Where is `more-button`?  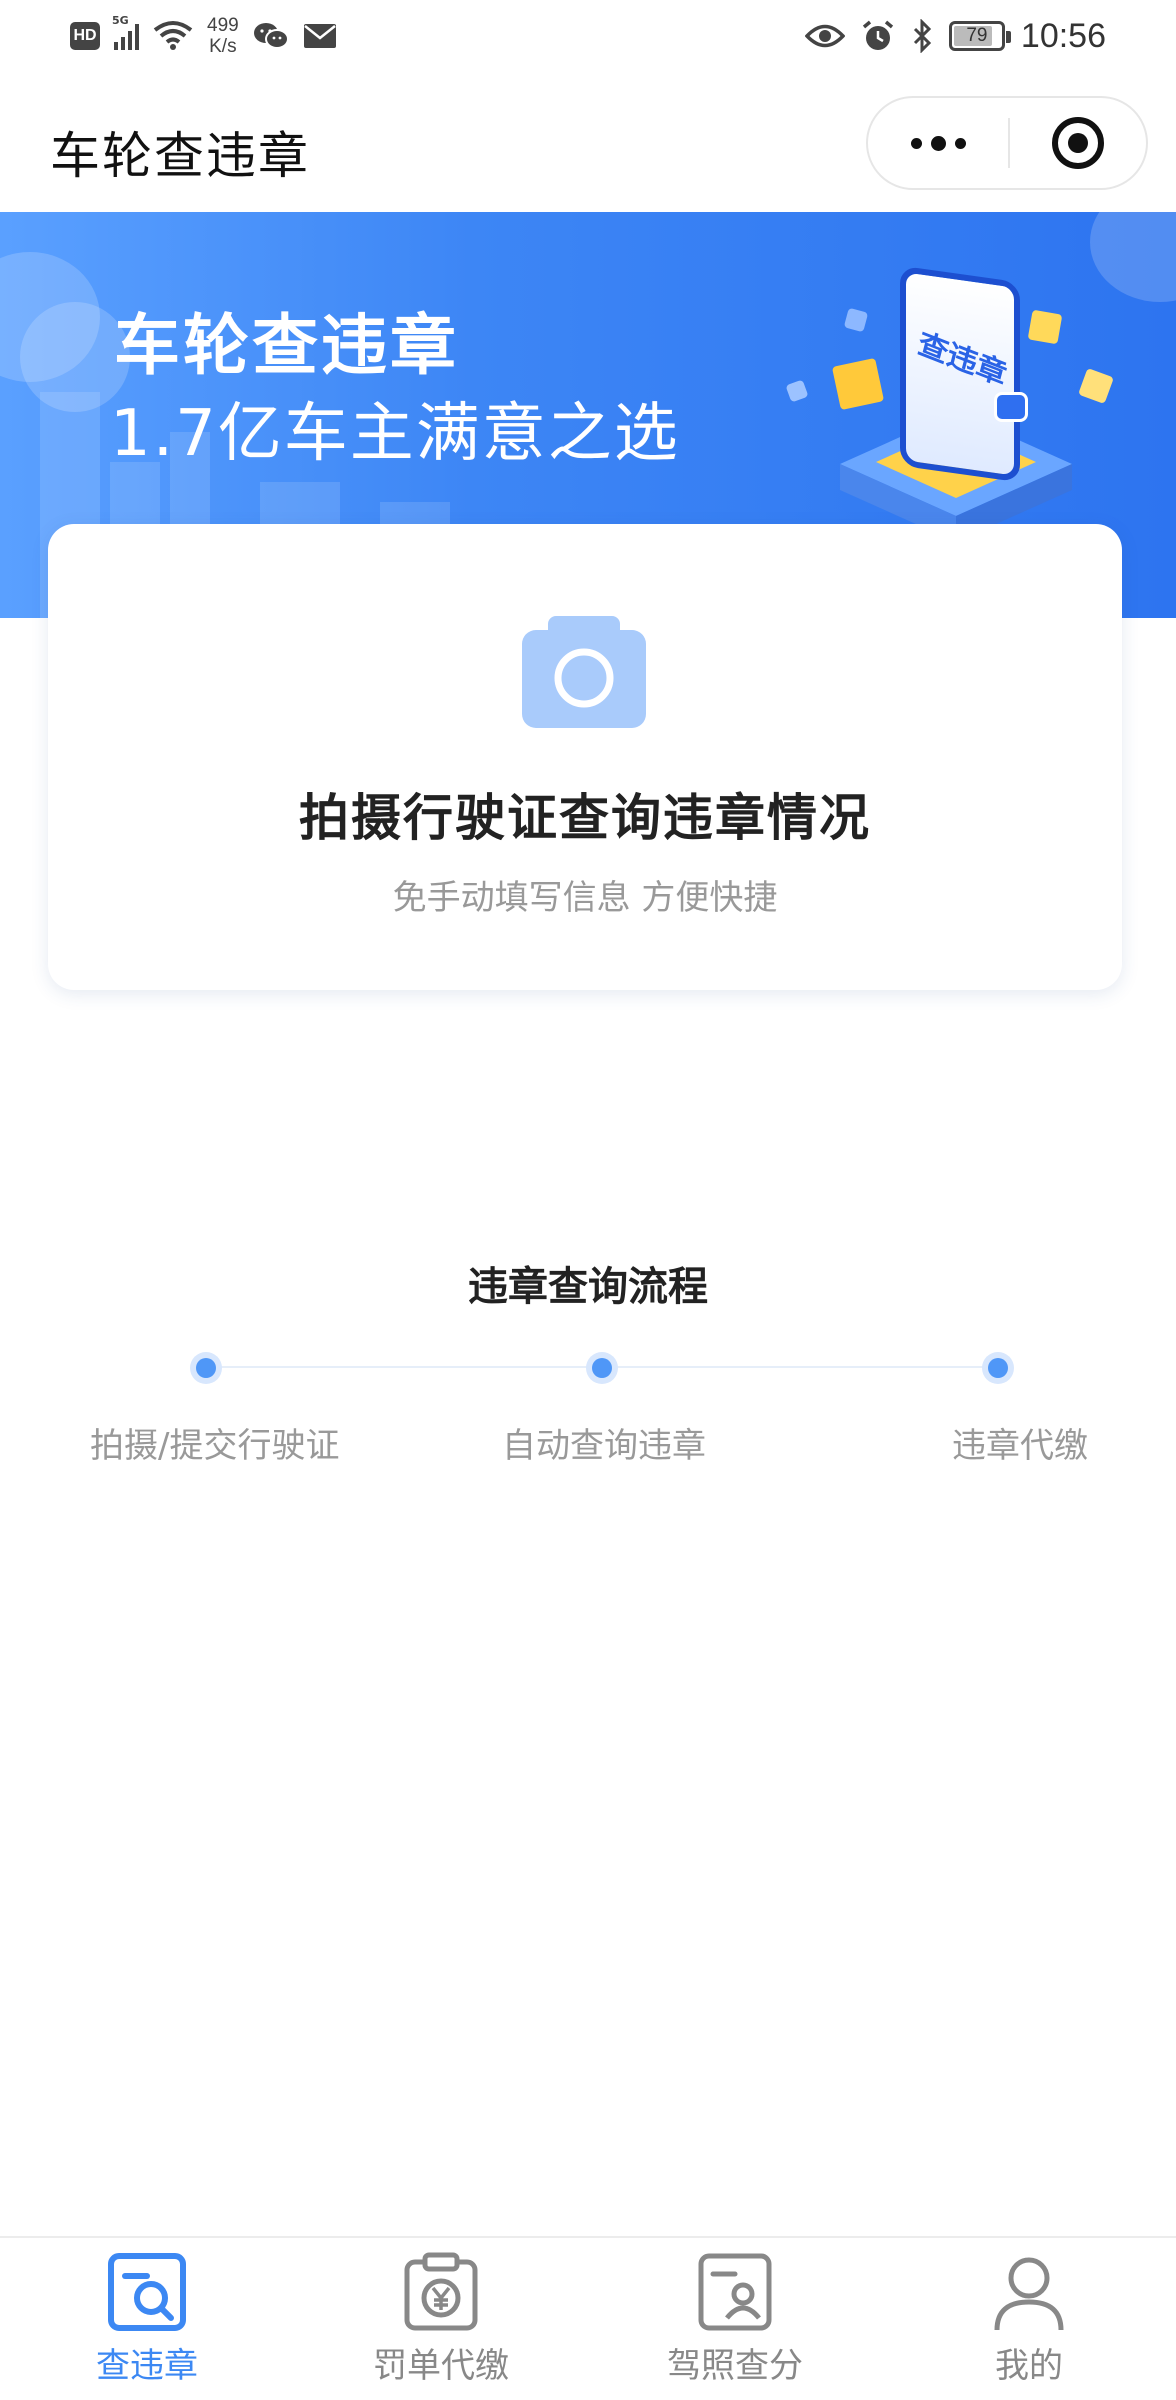 more-button is located at coordinates (938, 143).